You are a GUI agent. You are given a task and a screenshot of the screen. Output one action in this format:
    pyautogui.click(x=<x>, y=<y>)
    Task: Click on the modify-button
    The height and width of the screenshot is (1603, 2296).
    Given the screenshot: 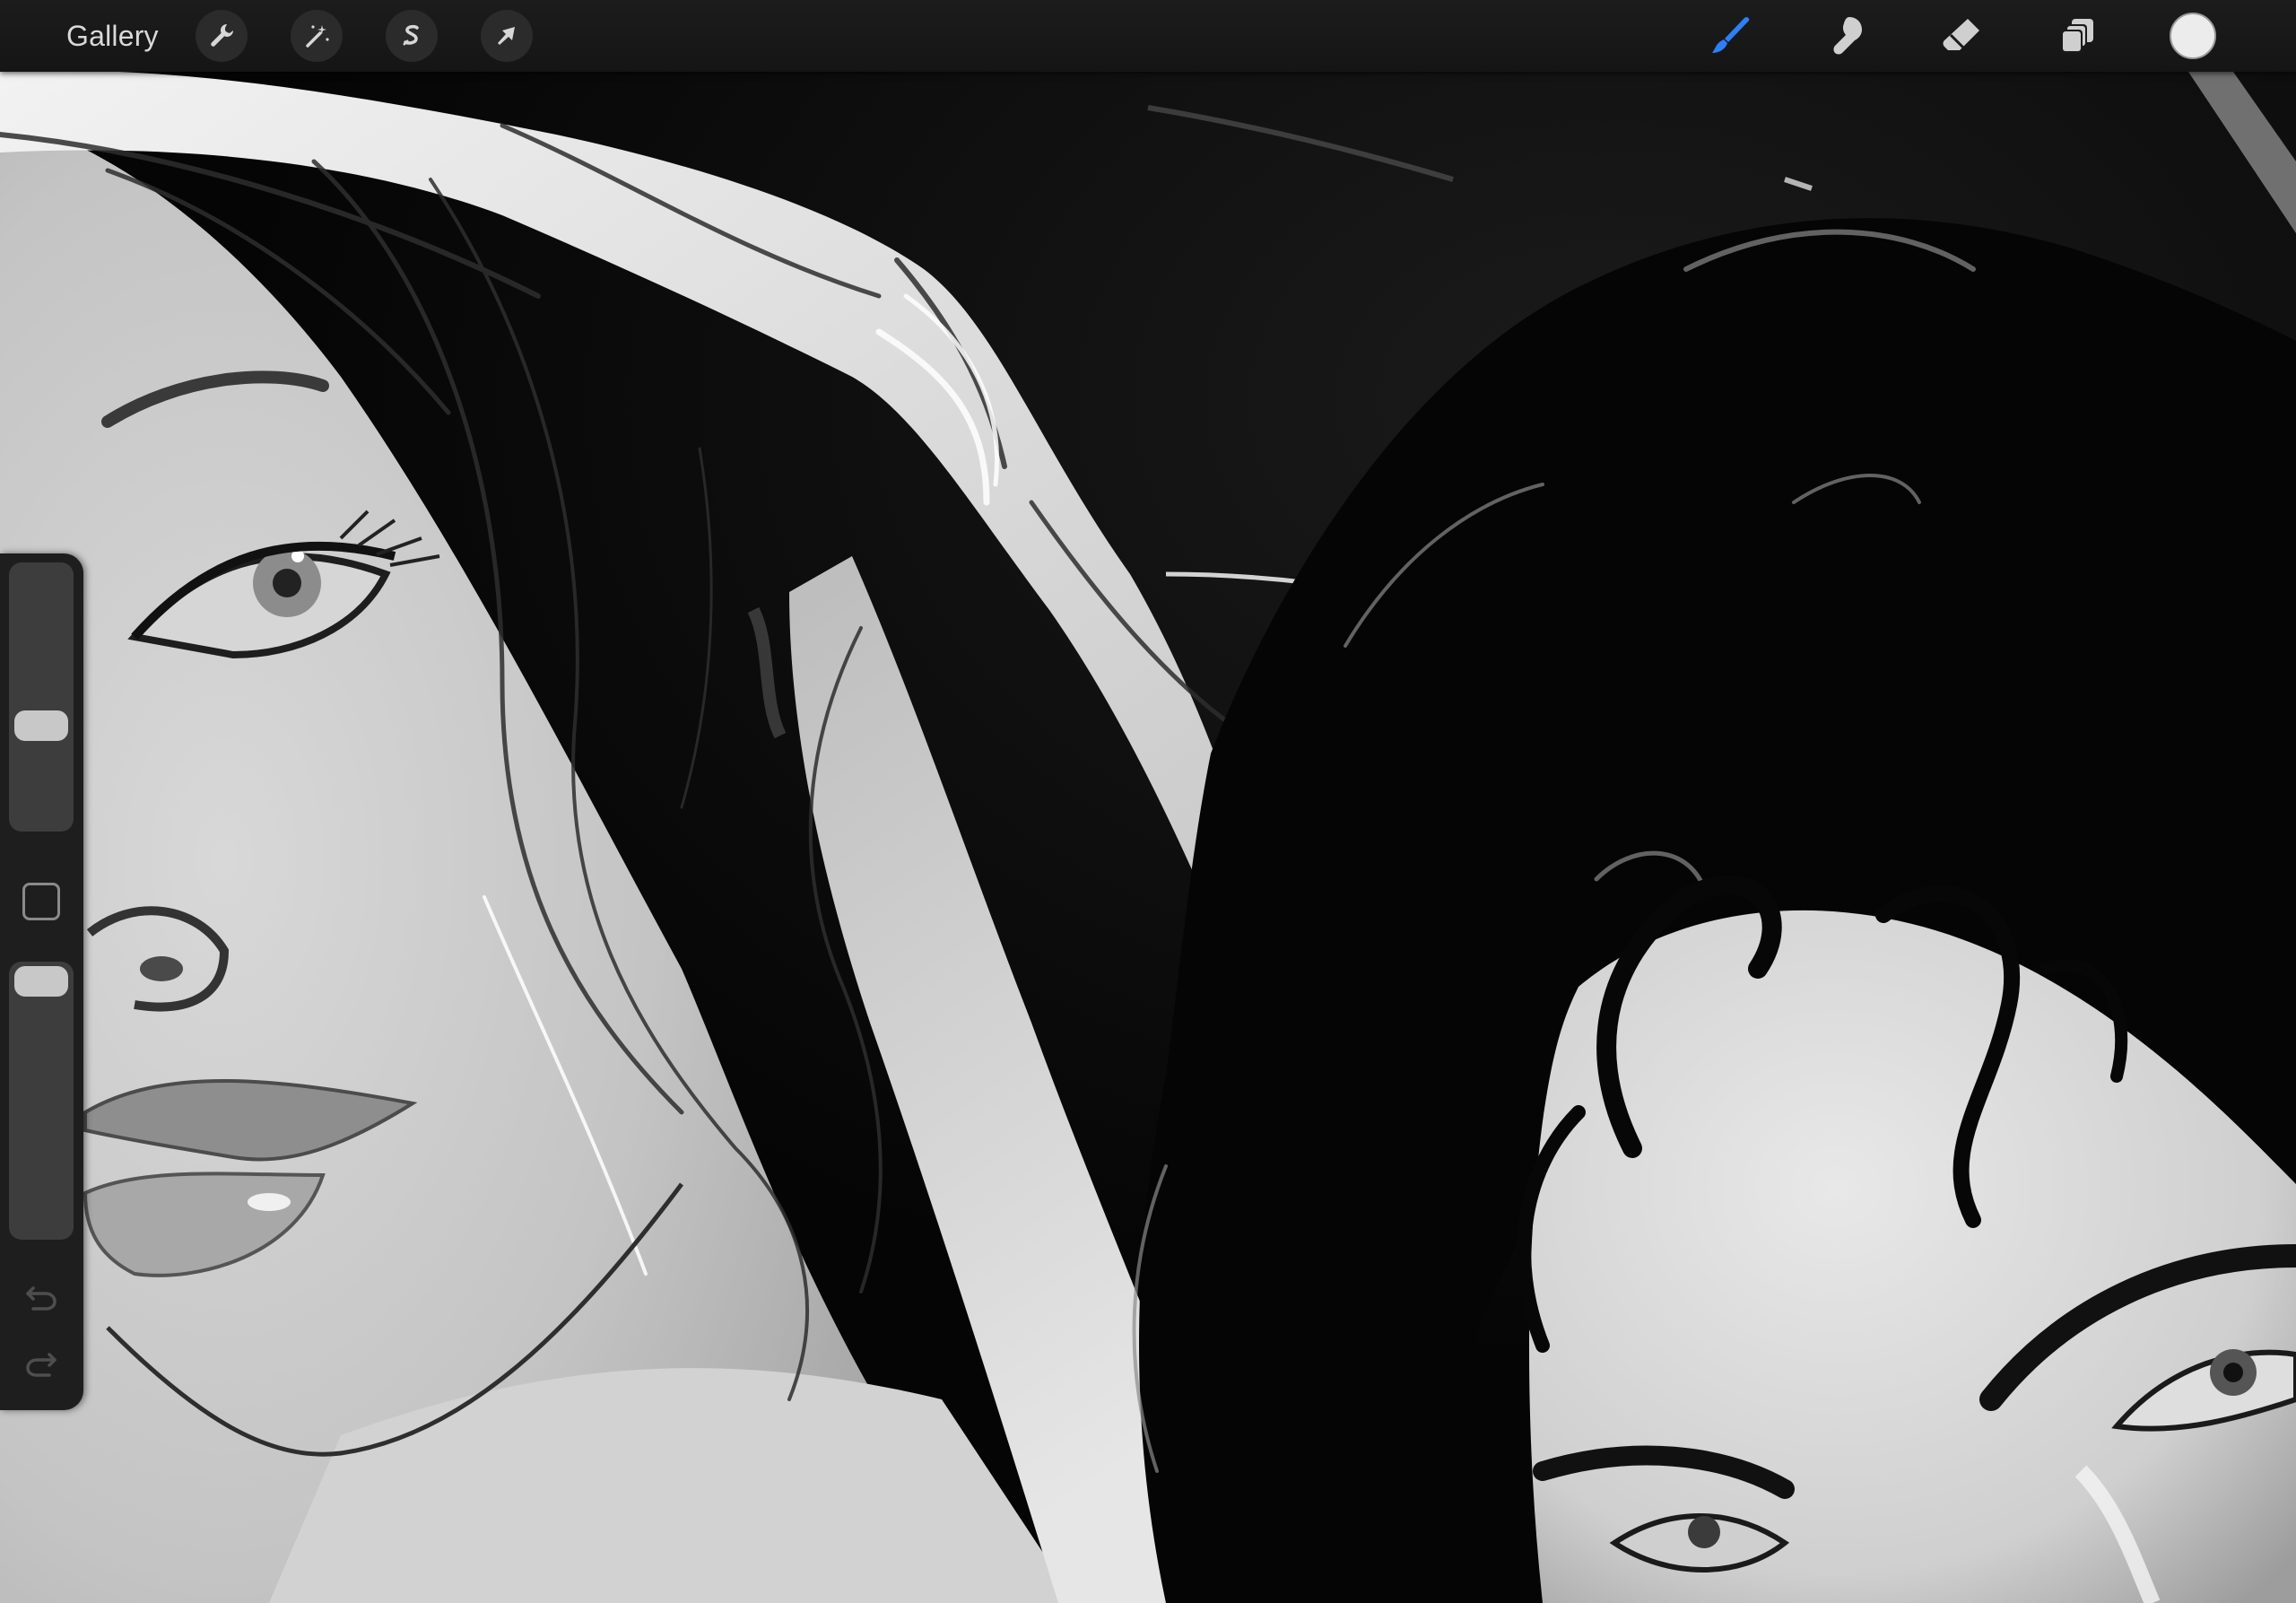 What is the action you would take?
    pyautogui.click(x=41, y=902)
    